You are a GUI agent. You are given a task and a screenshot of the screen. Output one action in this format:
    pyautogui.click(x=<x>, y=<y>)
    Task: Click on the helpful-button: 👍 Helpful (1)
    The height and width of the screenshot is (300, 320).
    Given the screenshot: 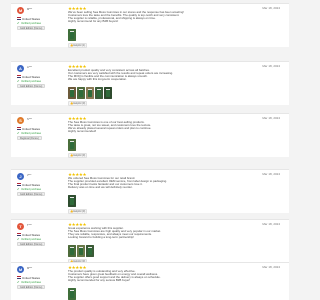 What is the action you would take?
    pyautogui.click(x=78, y=45)
    